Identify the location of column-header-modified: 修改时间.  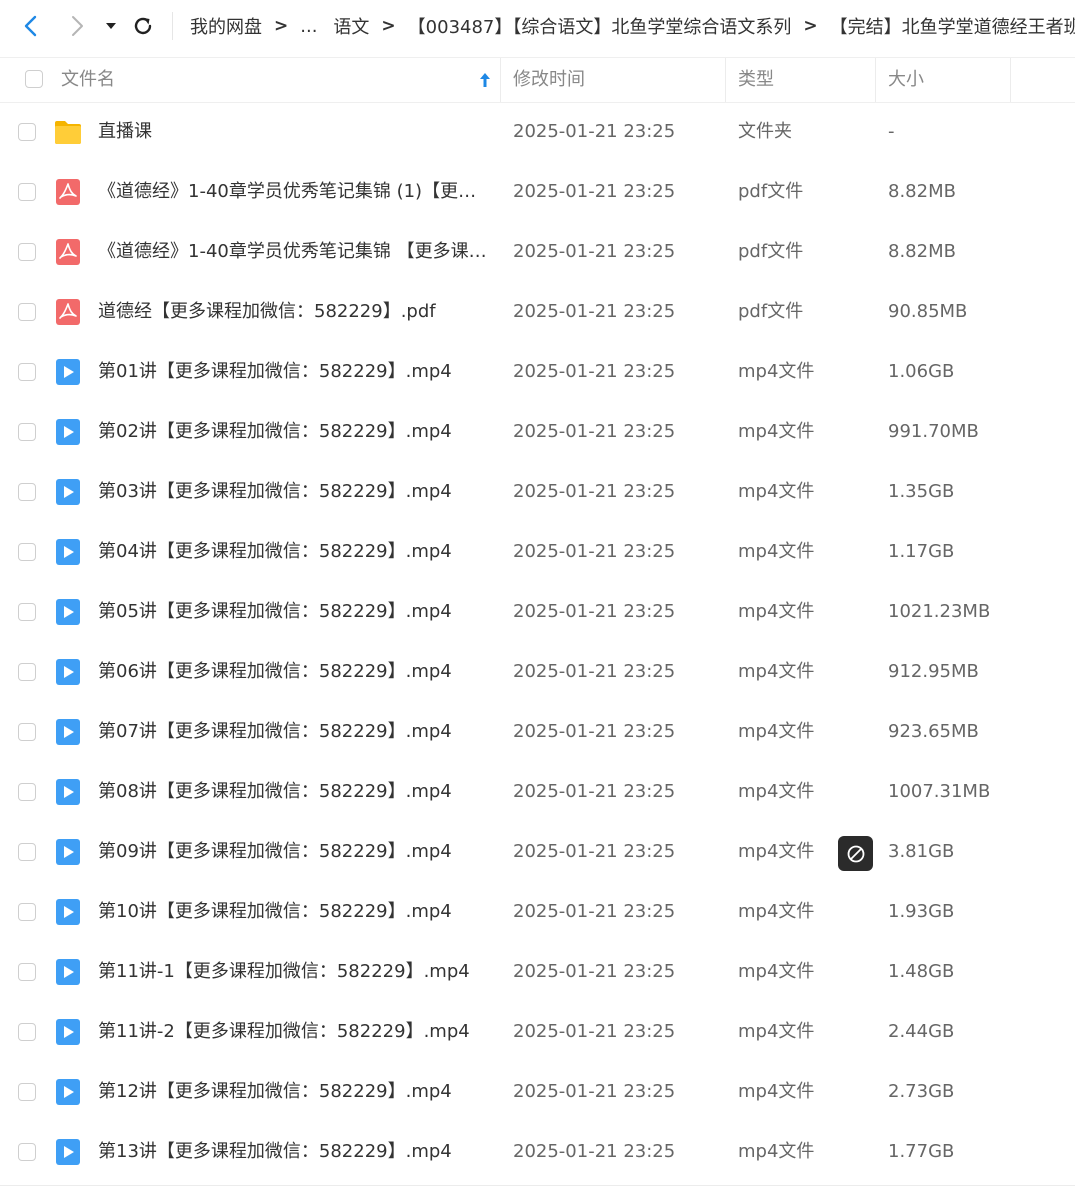
(549, 80).